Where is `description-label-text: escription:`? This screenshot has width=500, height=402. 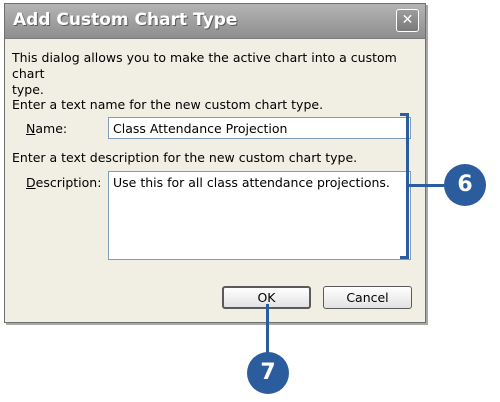
description-label-text: escription: is located at coordinates (68, 182).